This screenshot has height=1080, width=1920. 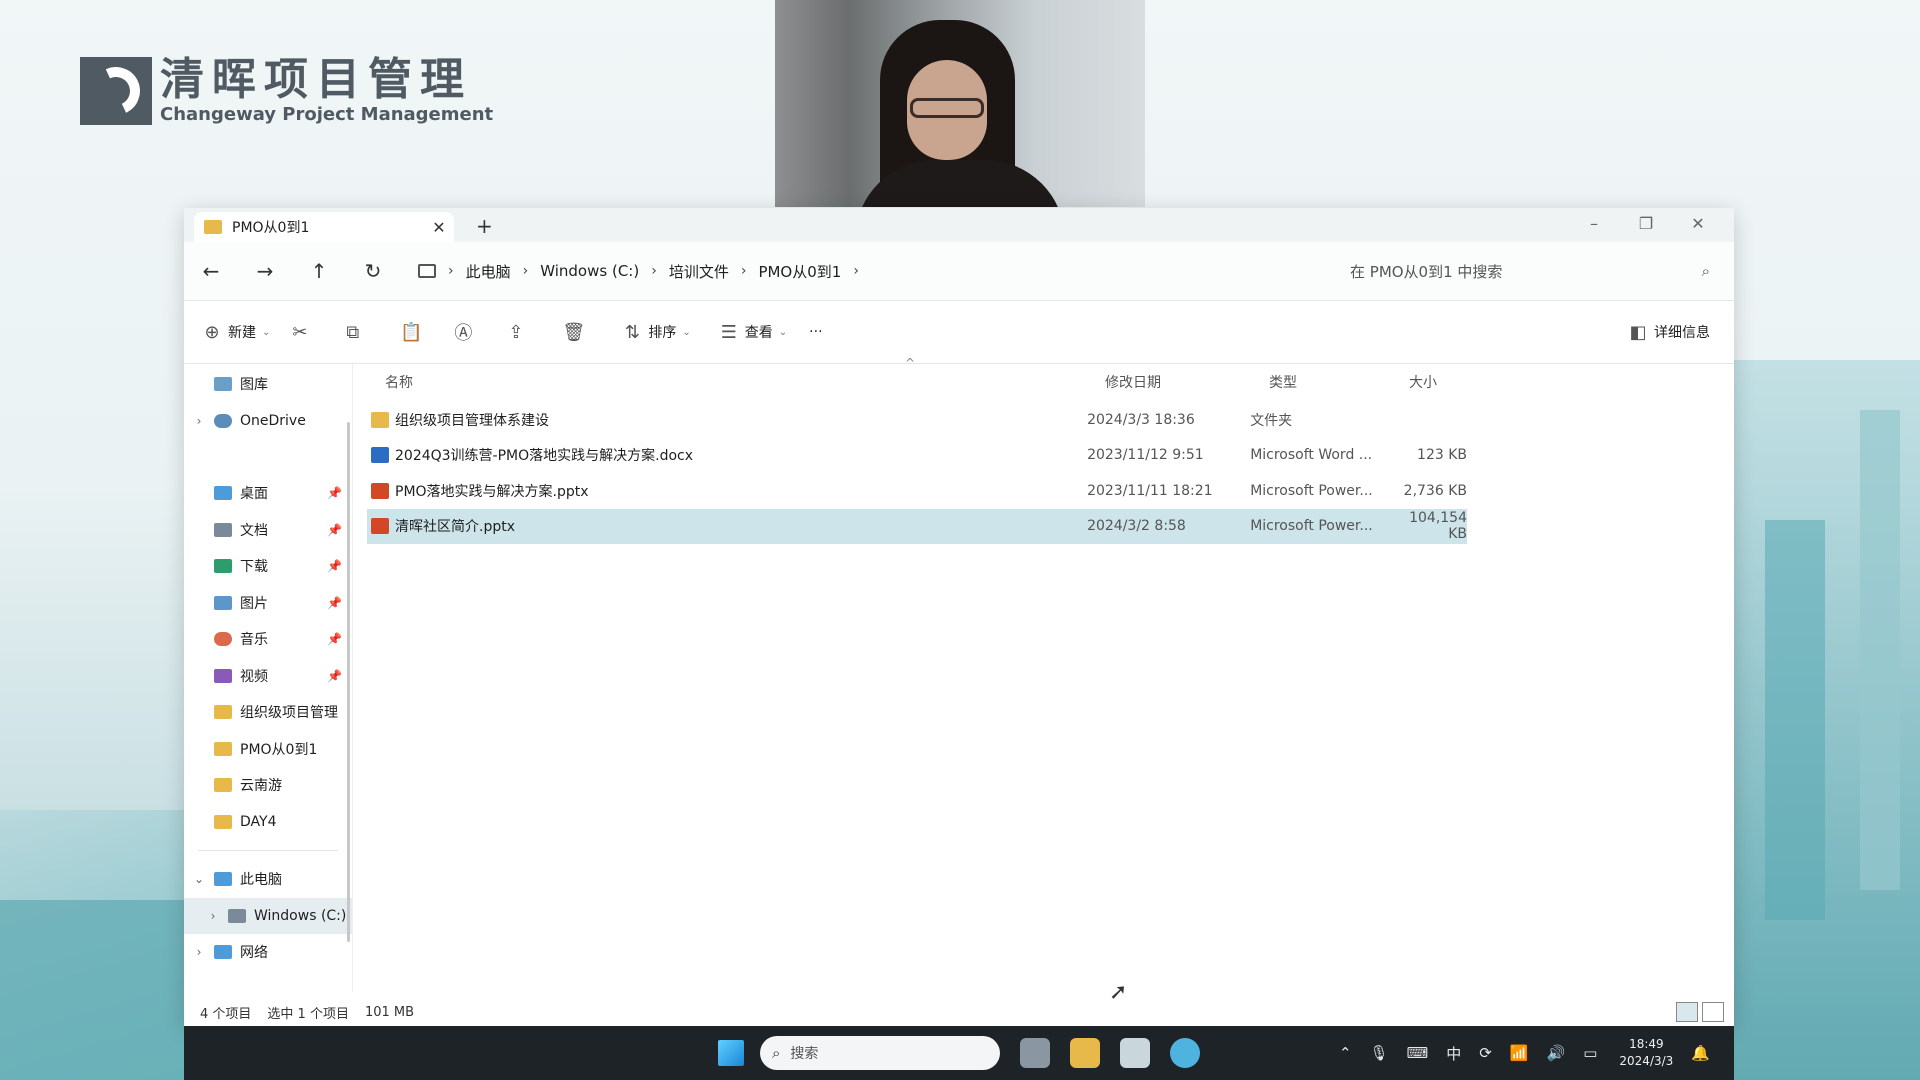 I want to click on more-options-icon: ···, so click(x=815, y=332).